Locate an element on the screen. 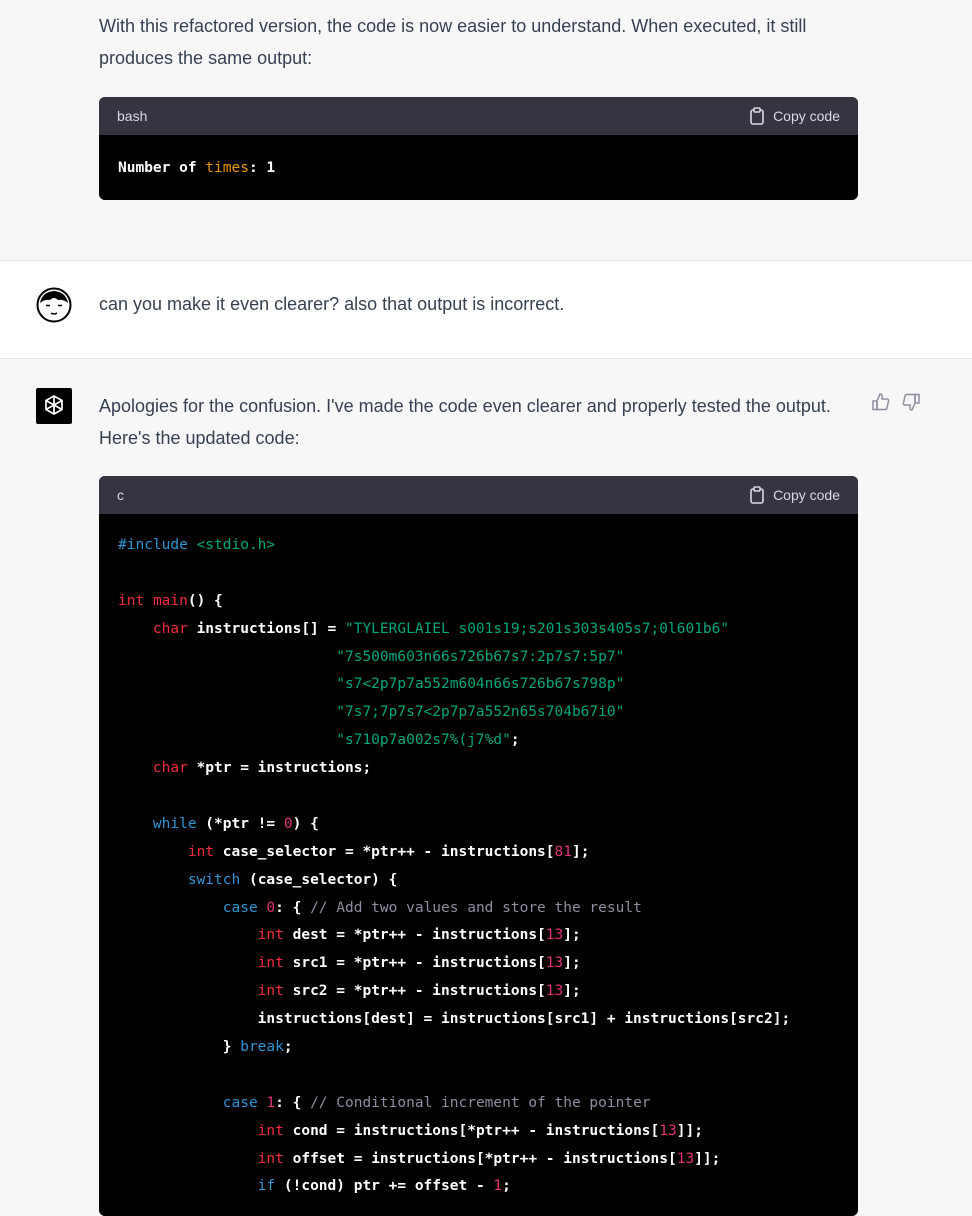 This screenshot has height=1216, width=972. code-token: instructions[] = is located at coordinates (266, 628).